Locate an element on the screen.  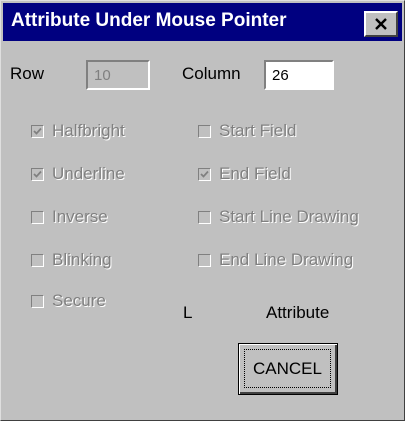
end-field-label: End Field is located at coordinates (255, 173).